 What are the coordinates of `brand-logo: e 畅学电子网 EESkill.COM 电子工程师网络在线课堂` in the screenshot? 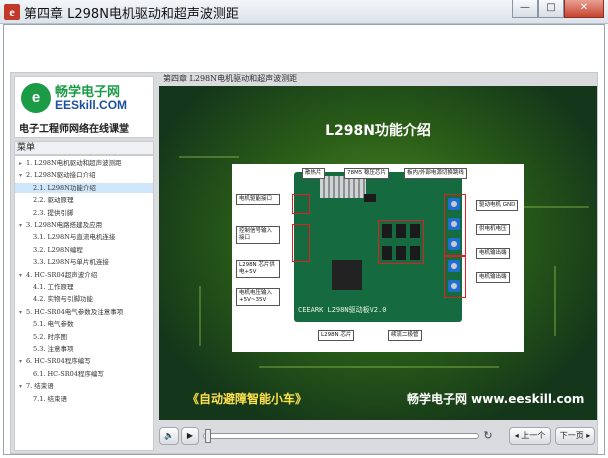 It's located at (84, 107).